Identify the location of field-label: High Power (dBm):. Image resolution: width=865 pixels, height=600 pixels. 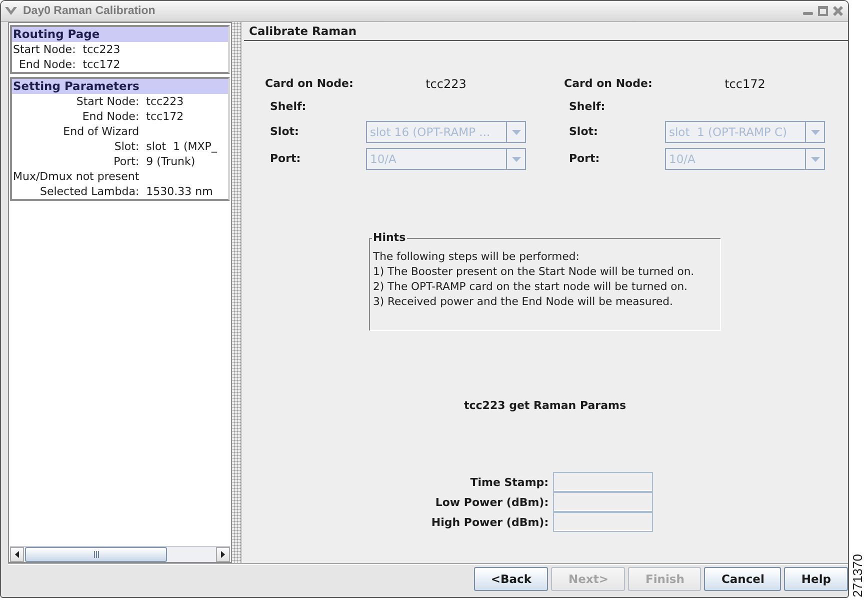
(490, 522).